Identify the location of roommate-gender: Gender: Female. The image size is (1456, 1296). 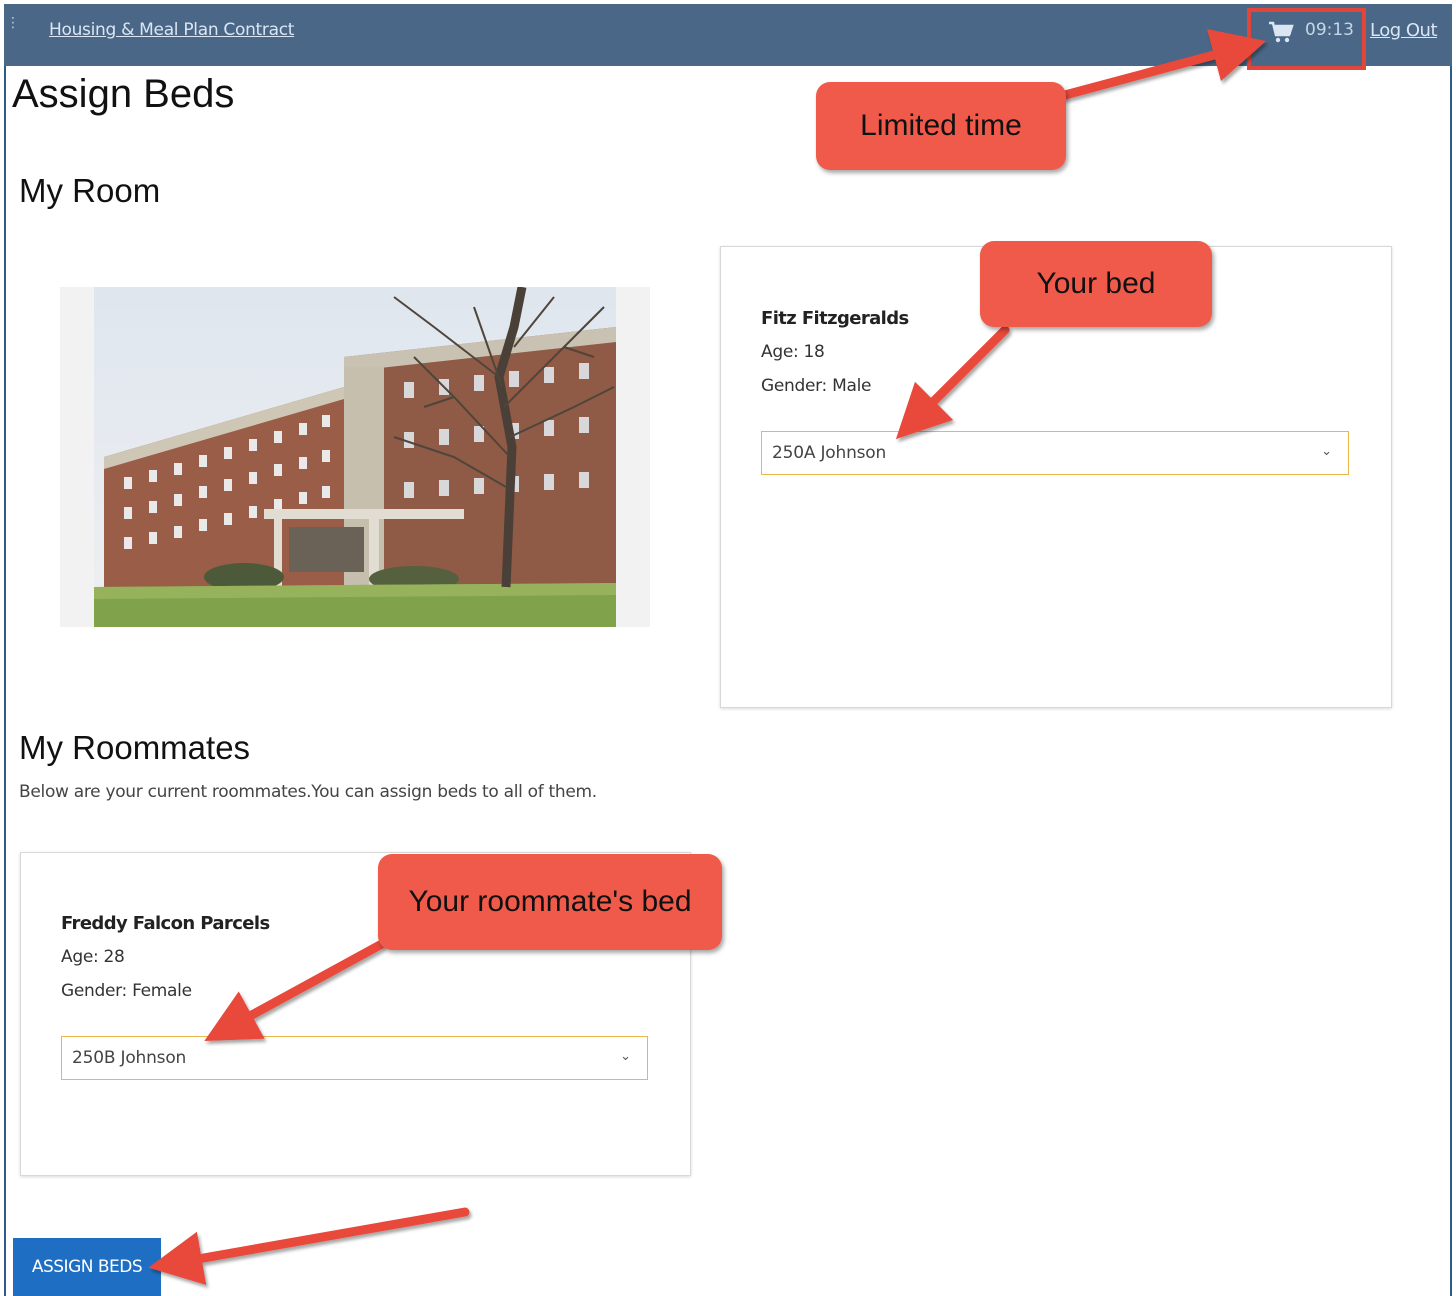
(126, 991).